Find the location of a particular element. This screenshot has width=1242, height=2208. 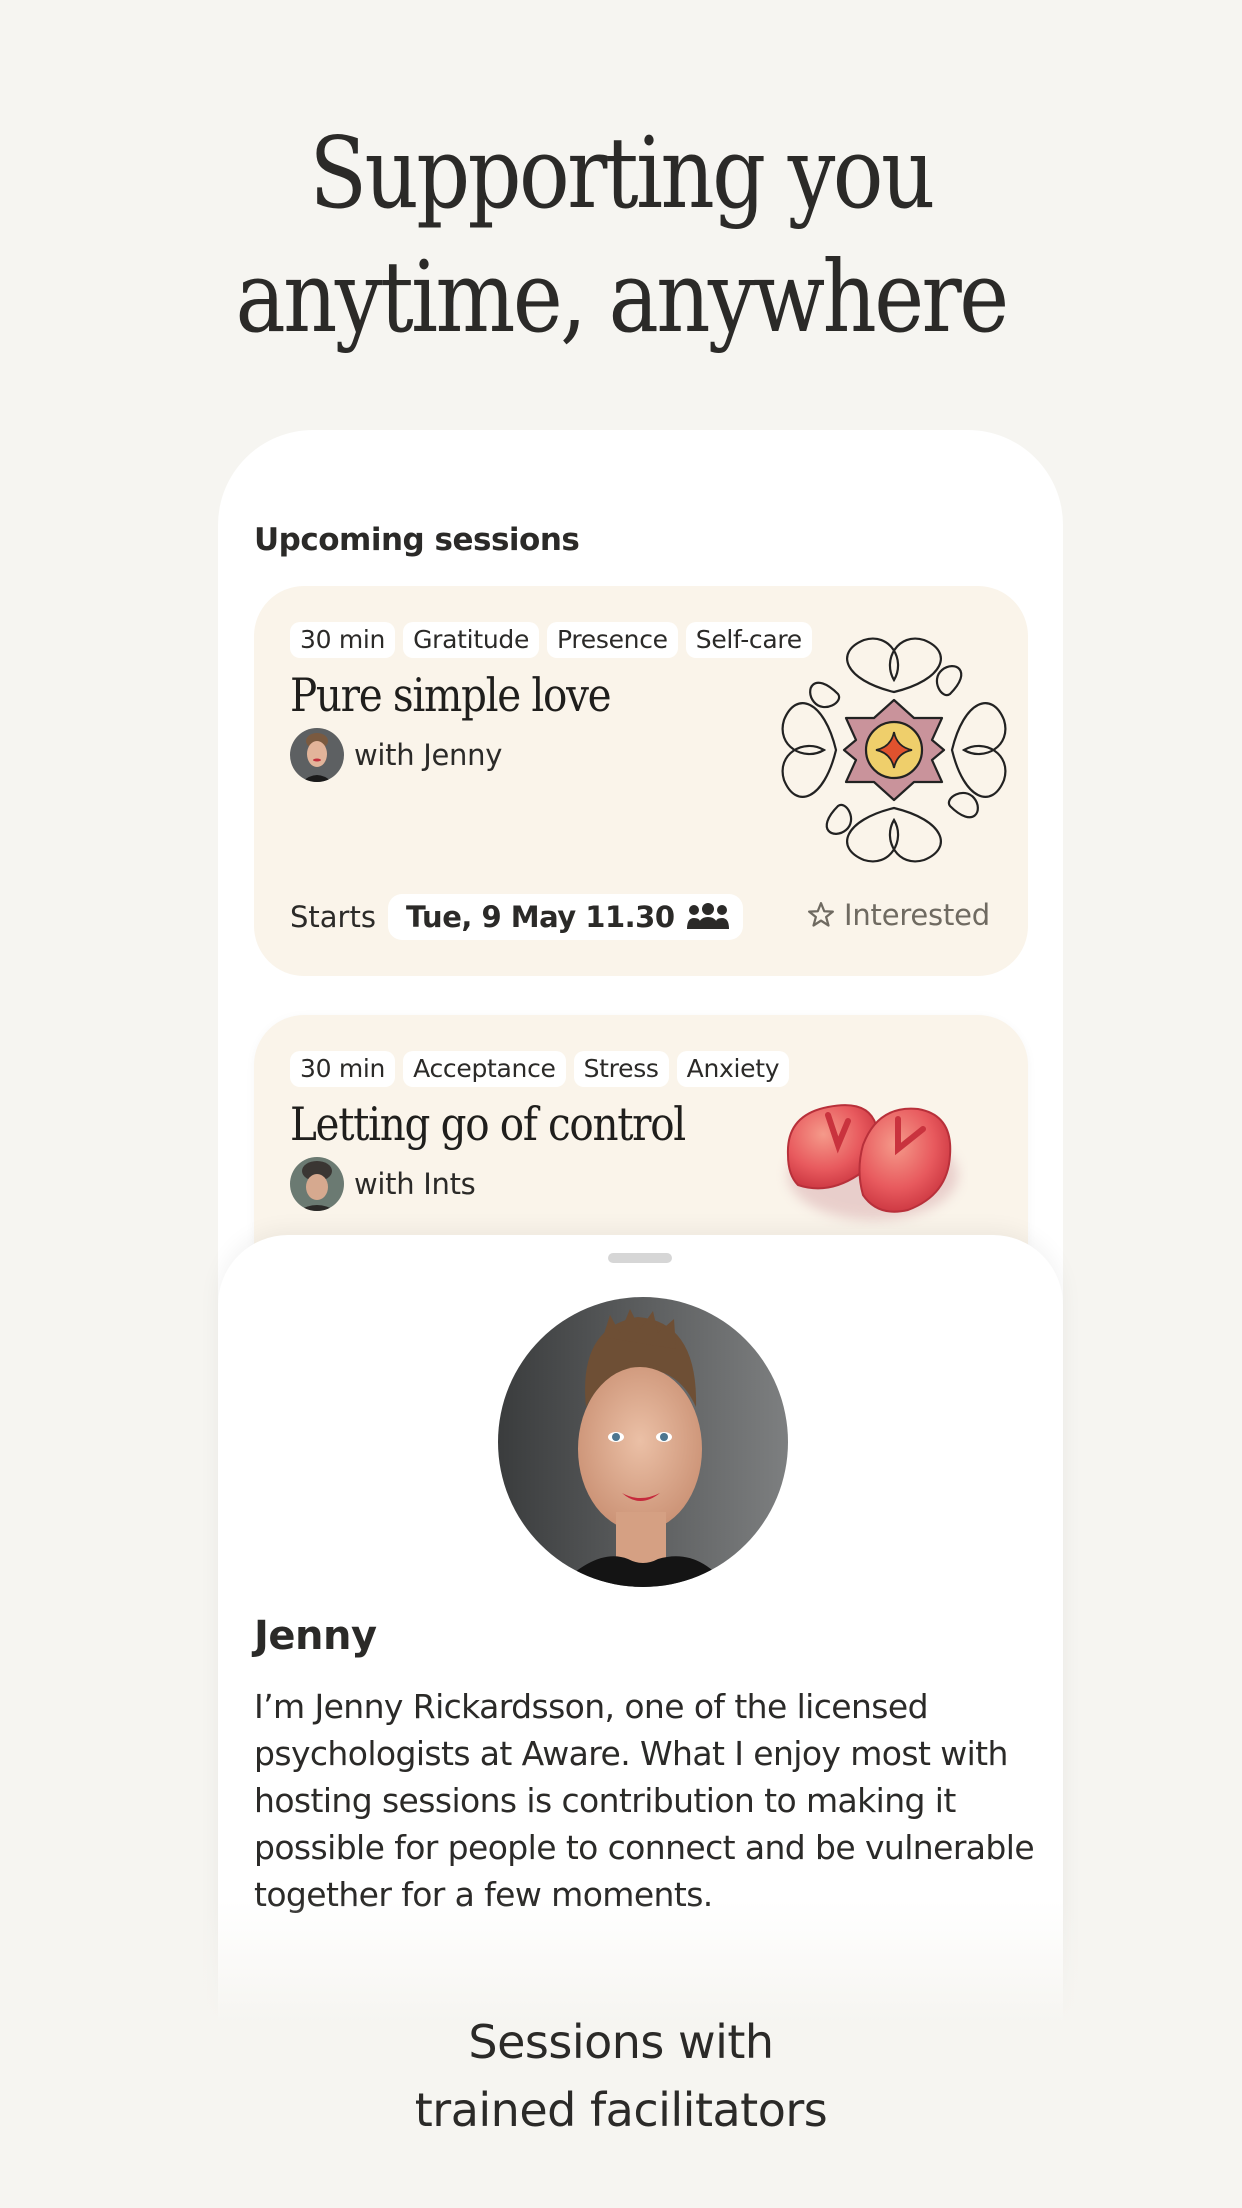

sheet-drag-handle is located at coordinates (640, 1258).